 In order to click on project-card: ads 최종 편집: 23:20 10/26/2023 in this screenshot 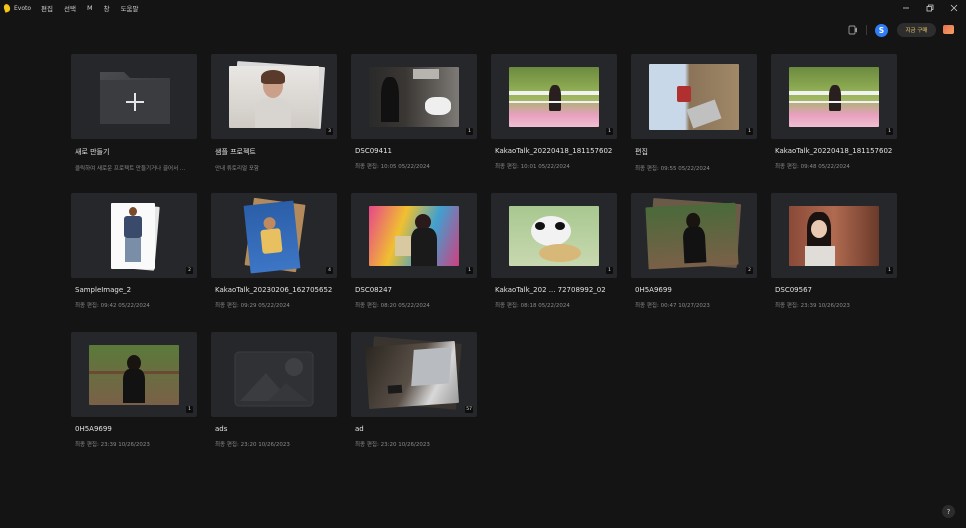, I will do `click(274, 390)`.